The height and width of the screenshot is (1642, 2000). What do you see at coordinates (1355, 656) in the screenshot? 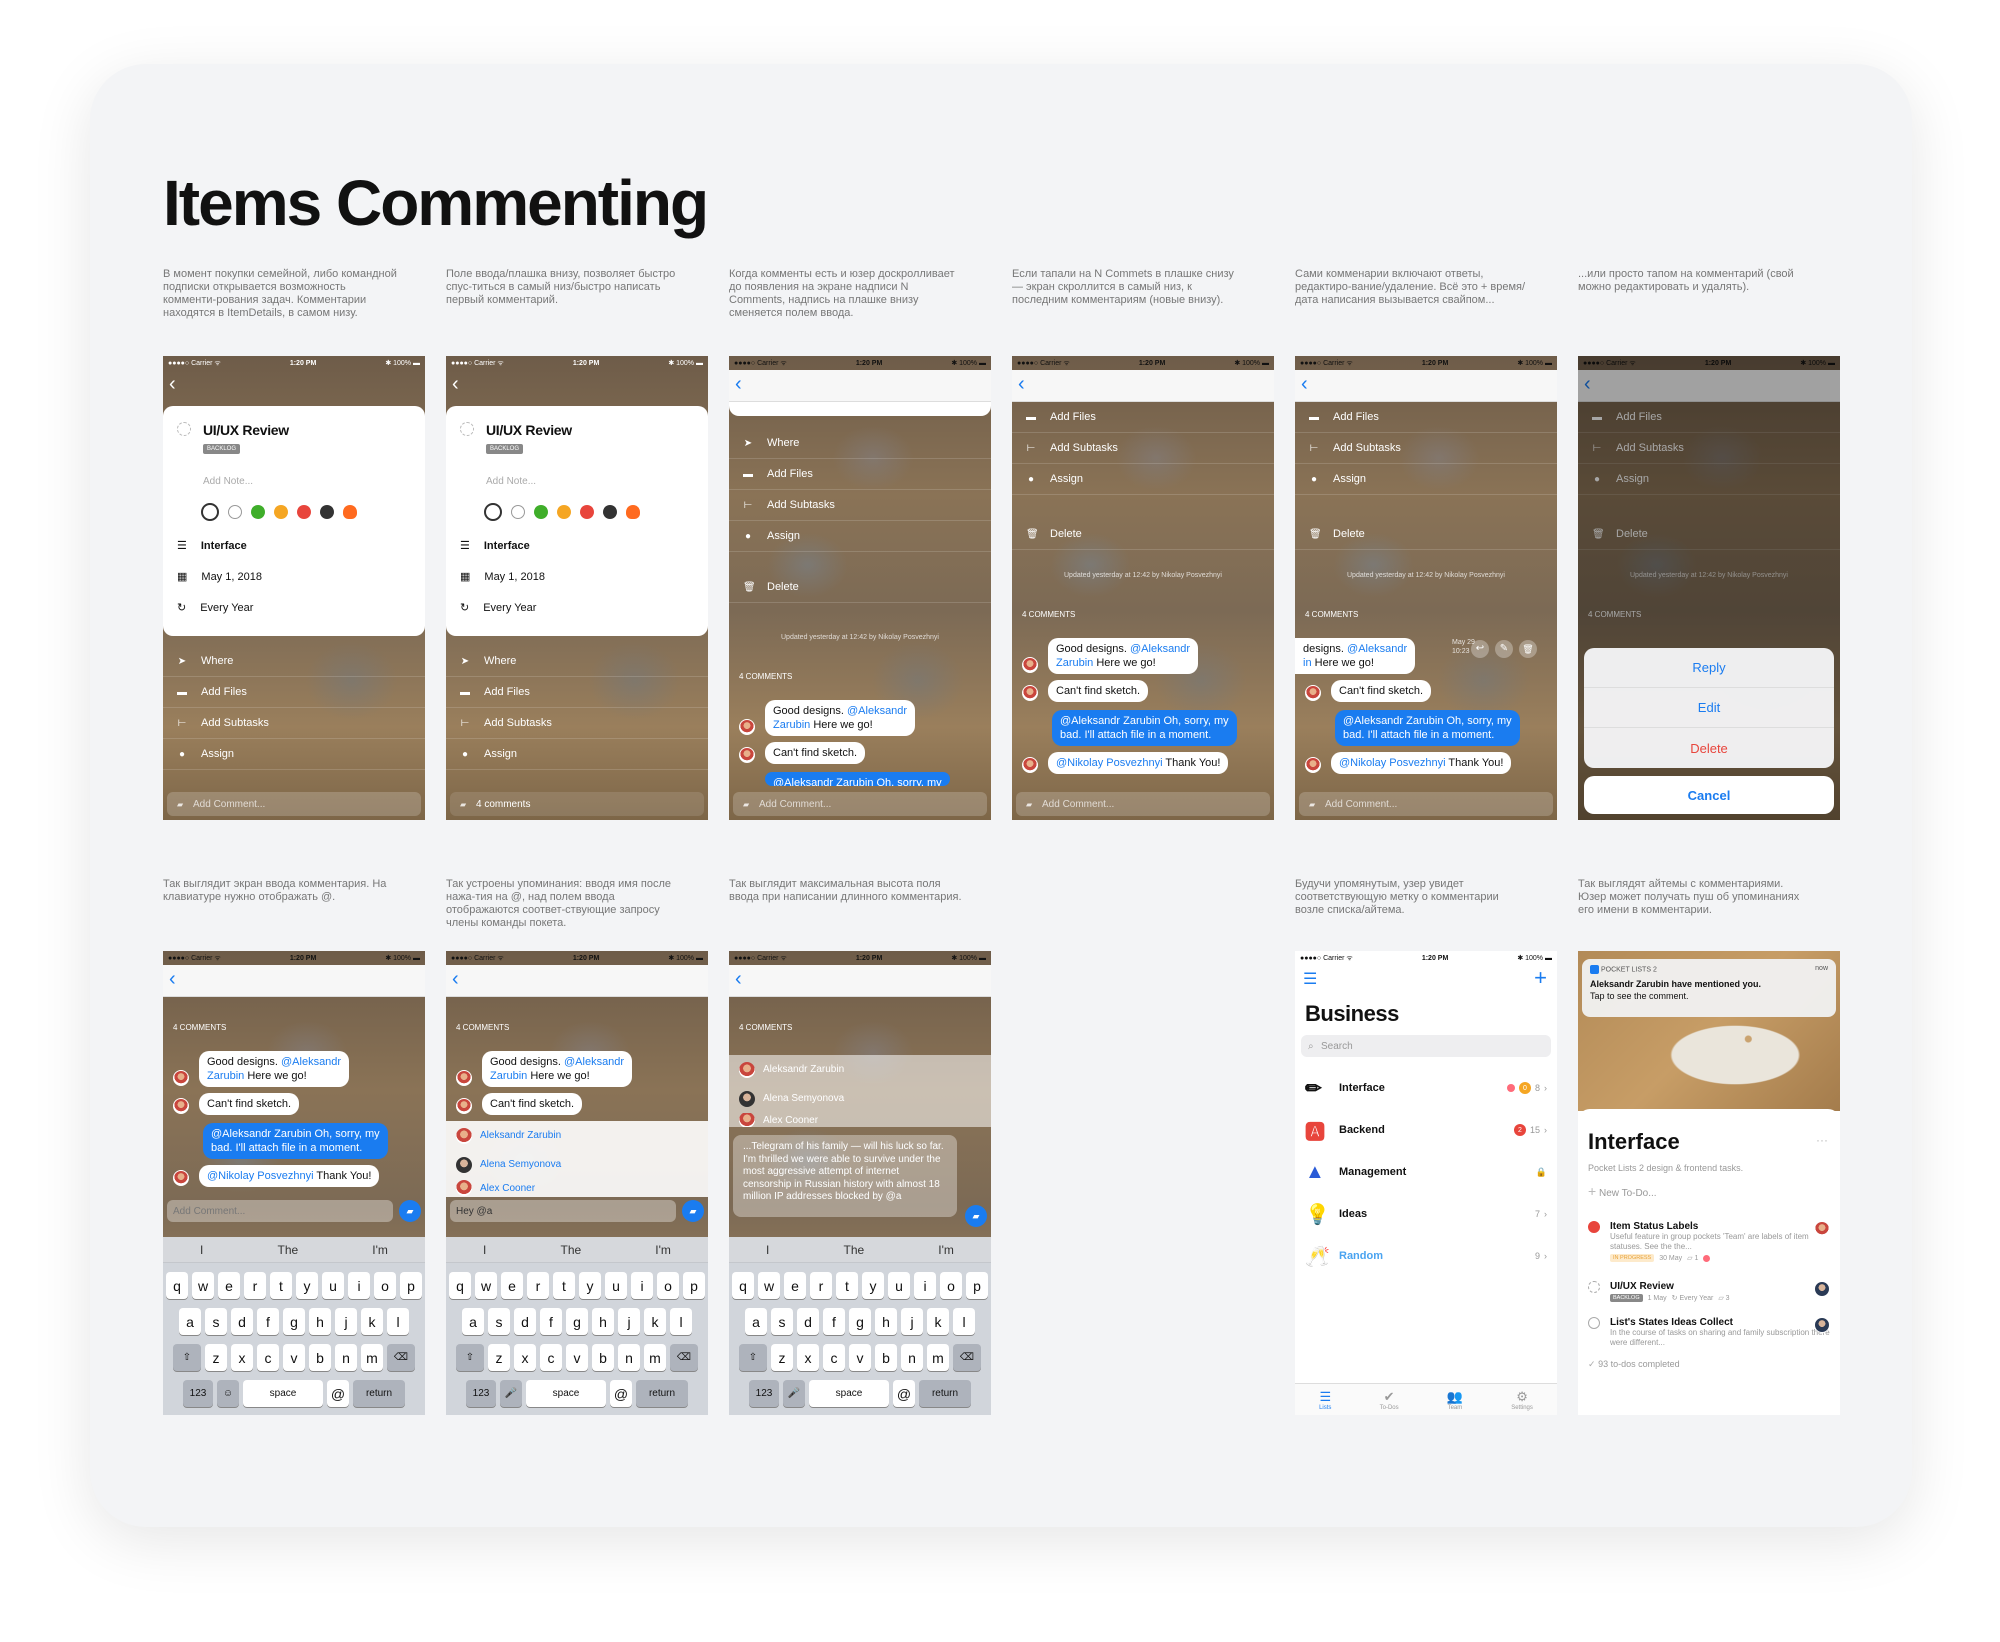
I see `comment-bubble-swiped: designs. @Aleksandr in Here we go!` at bounding box center [1355, 656].